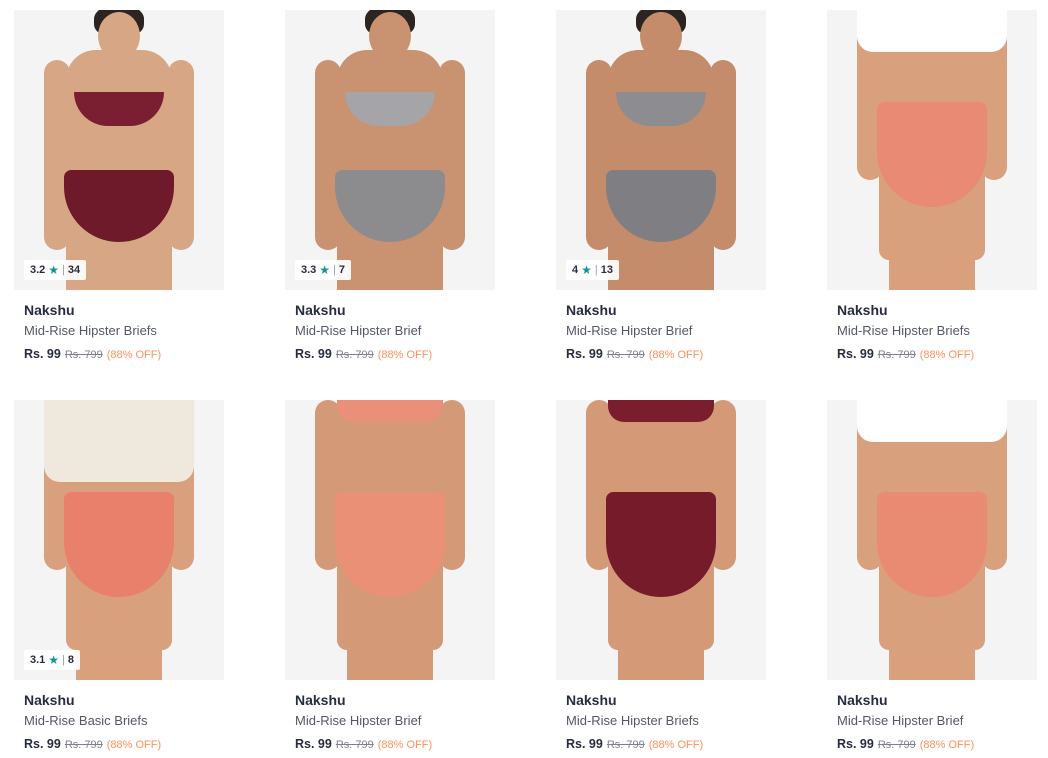  What do you see at coordinates (606, 270) in the screenshot?
I see `rating-count: 13` at bounding box center [606, 270].